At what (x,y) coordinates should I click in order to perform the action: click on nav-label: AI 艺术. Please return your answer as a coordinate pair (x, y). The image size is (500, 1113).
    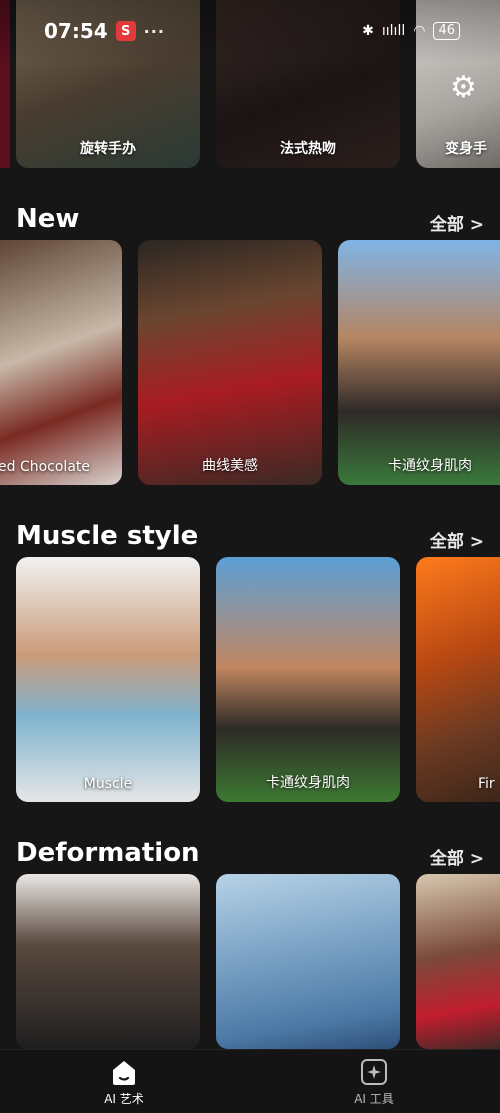
    Looking at the image, I should click on (124, 1099).